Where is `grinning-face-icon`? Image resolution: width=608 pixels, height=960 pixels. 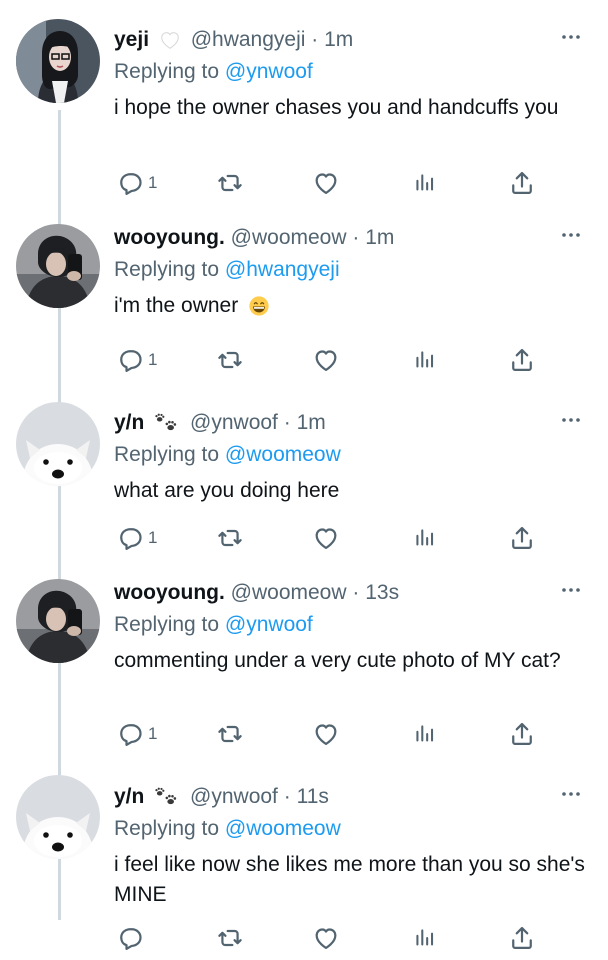 grinning-face-icon is located at coordinates (259, 306).